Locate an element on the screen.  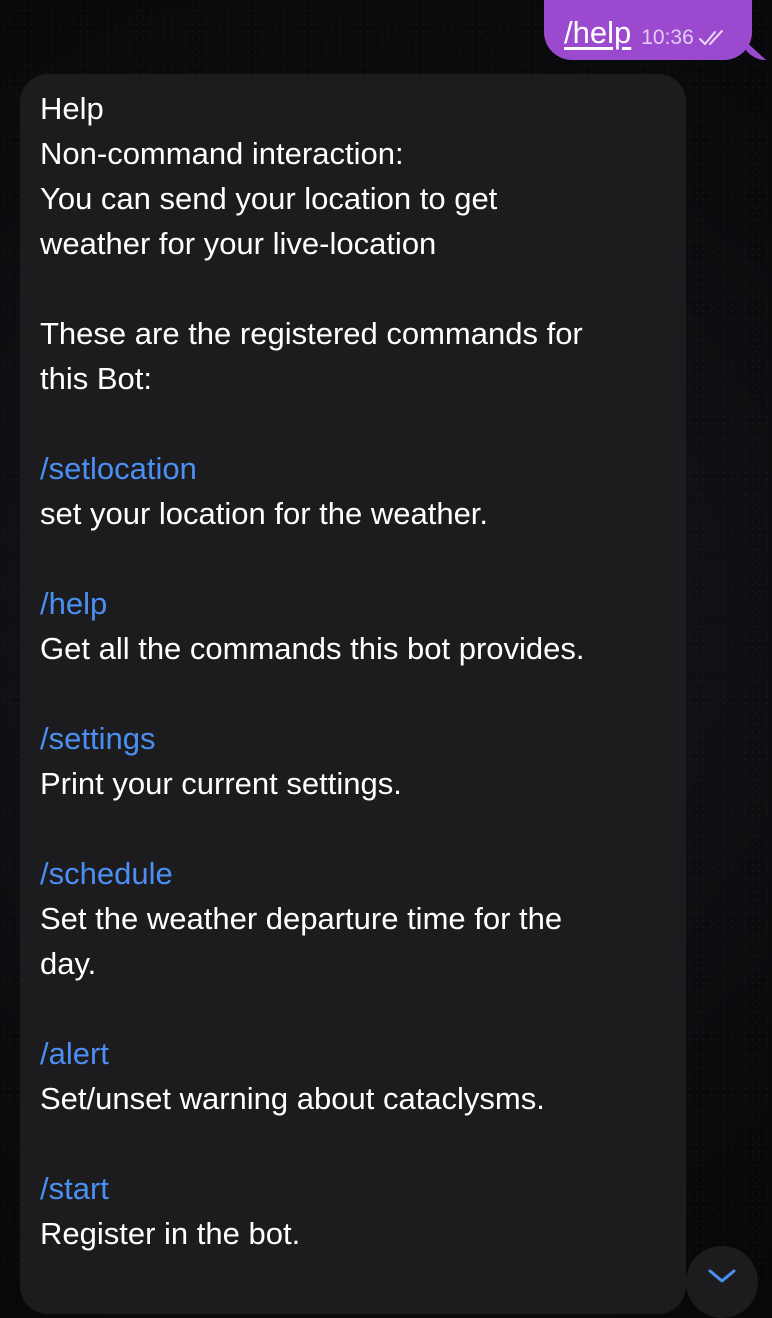
message-meta: 10:36 is located at coordinates (684, 38).